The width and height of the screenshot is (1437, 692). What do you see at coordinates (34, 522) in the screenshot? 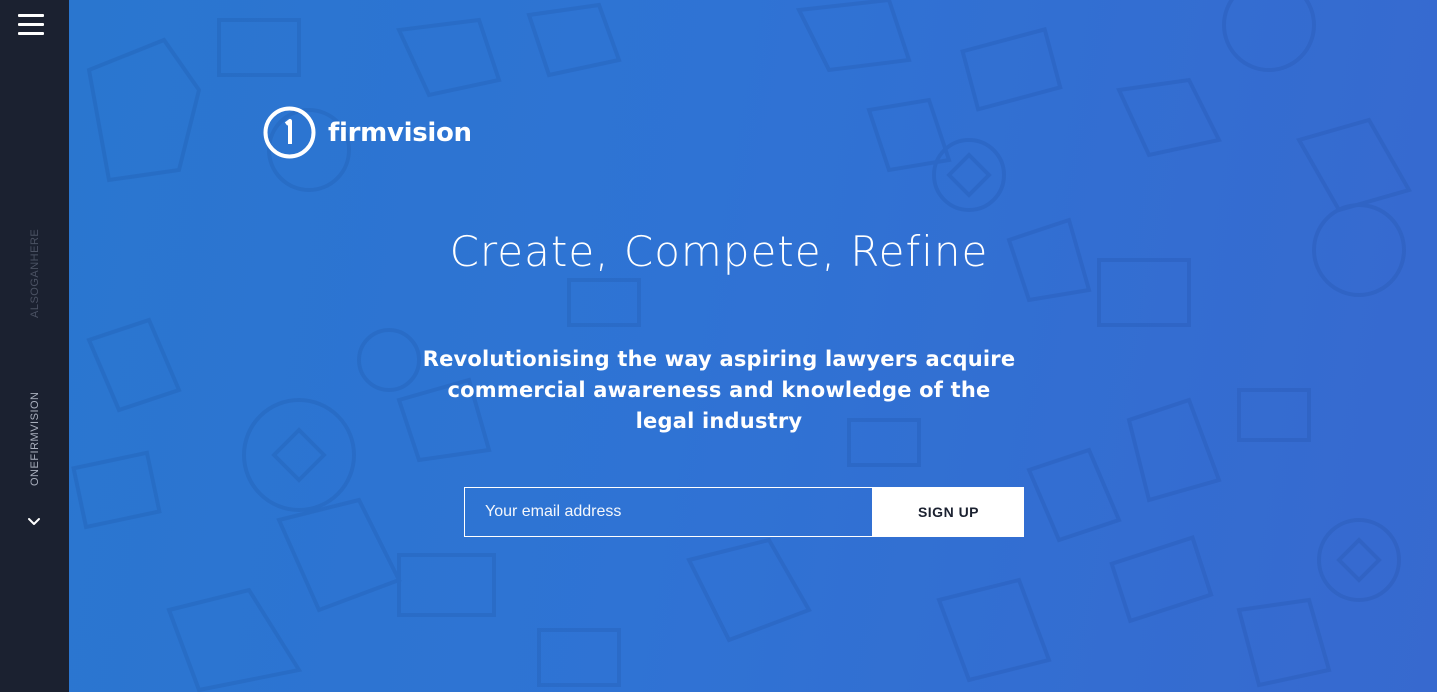
I see `chevron-down-icon` at bounding box center [34, 522].